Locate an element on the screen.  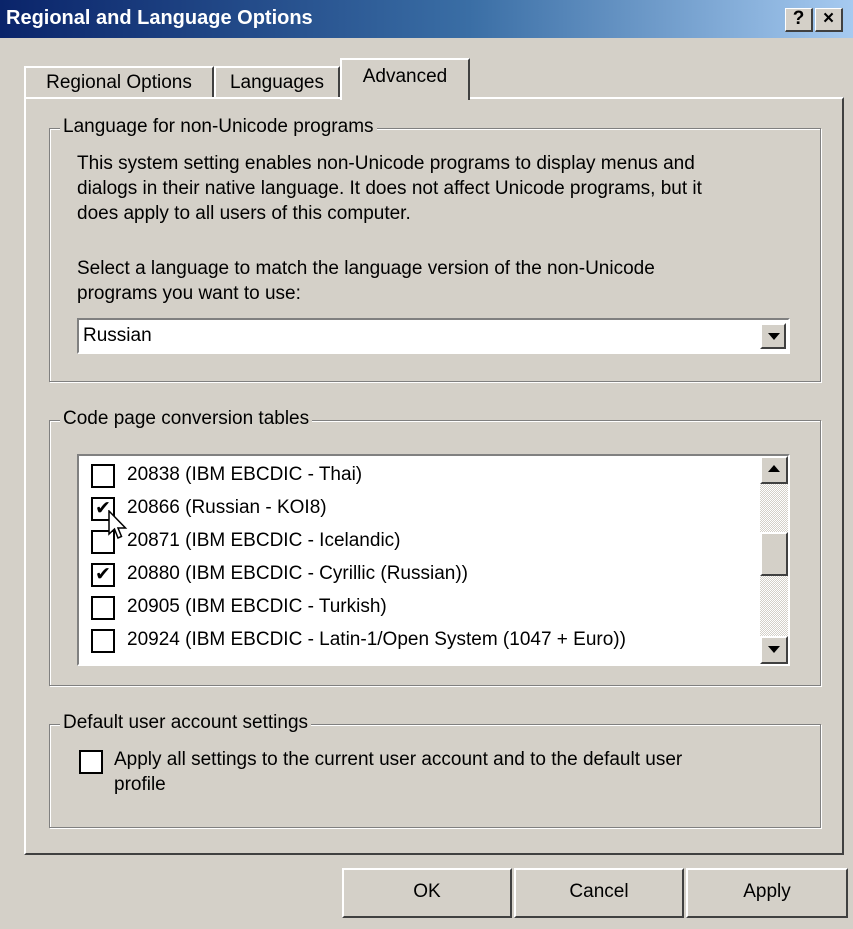
help-button: ? is located at coordinates (799, 20).